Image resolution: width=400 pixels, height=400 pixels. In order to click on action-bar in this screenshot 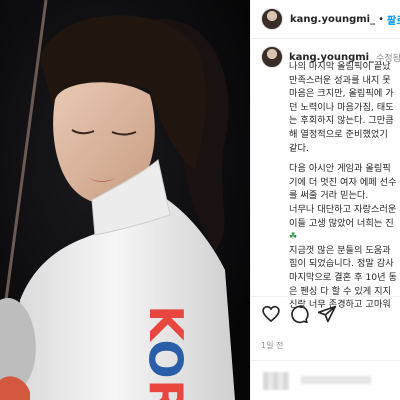, I will do `click(325, 313)`.